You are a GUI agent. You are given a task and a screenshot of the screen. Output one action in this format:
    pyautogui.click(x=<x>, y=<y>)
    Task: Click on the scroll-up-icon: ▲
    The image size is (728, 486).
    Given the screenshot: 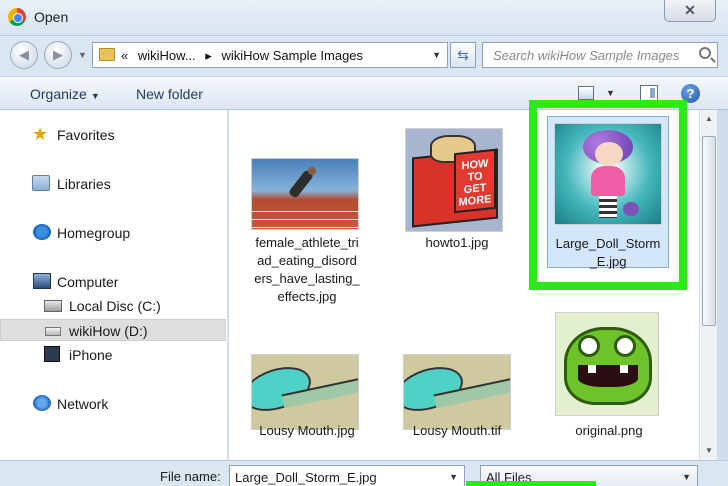 What is the action you would take?
    pyautogui.click(x=709, y=119)
    